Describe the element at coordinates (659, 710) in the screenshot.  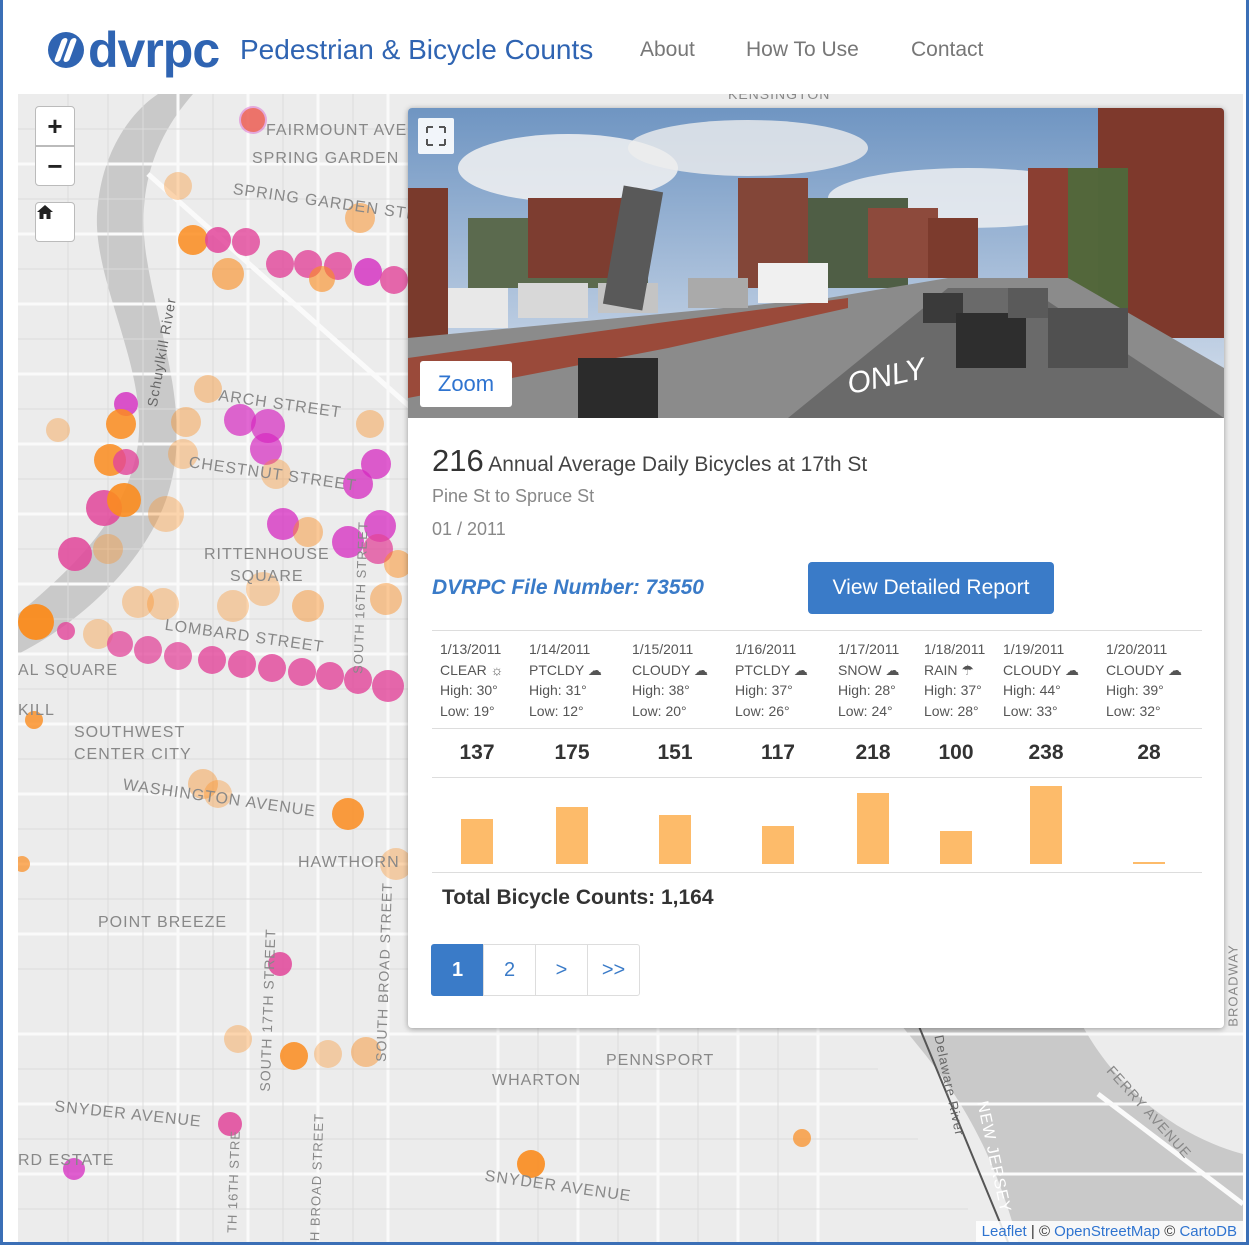
I see `day-low: Low: 20°` at that location.